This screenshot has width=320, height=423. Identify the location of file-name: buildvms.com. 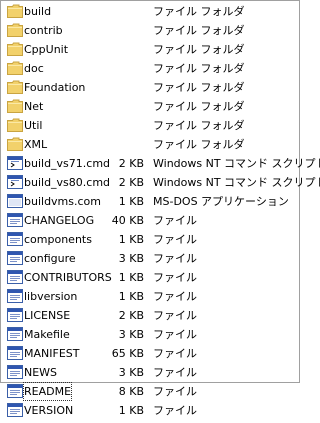
(62, 201).